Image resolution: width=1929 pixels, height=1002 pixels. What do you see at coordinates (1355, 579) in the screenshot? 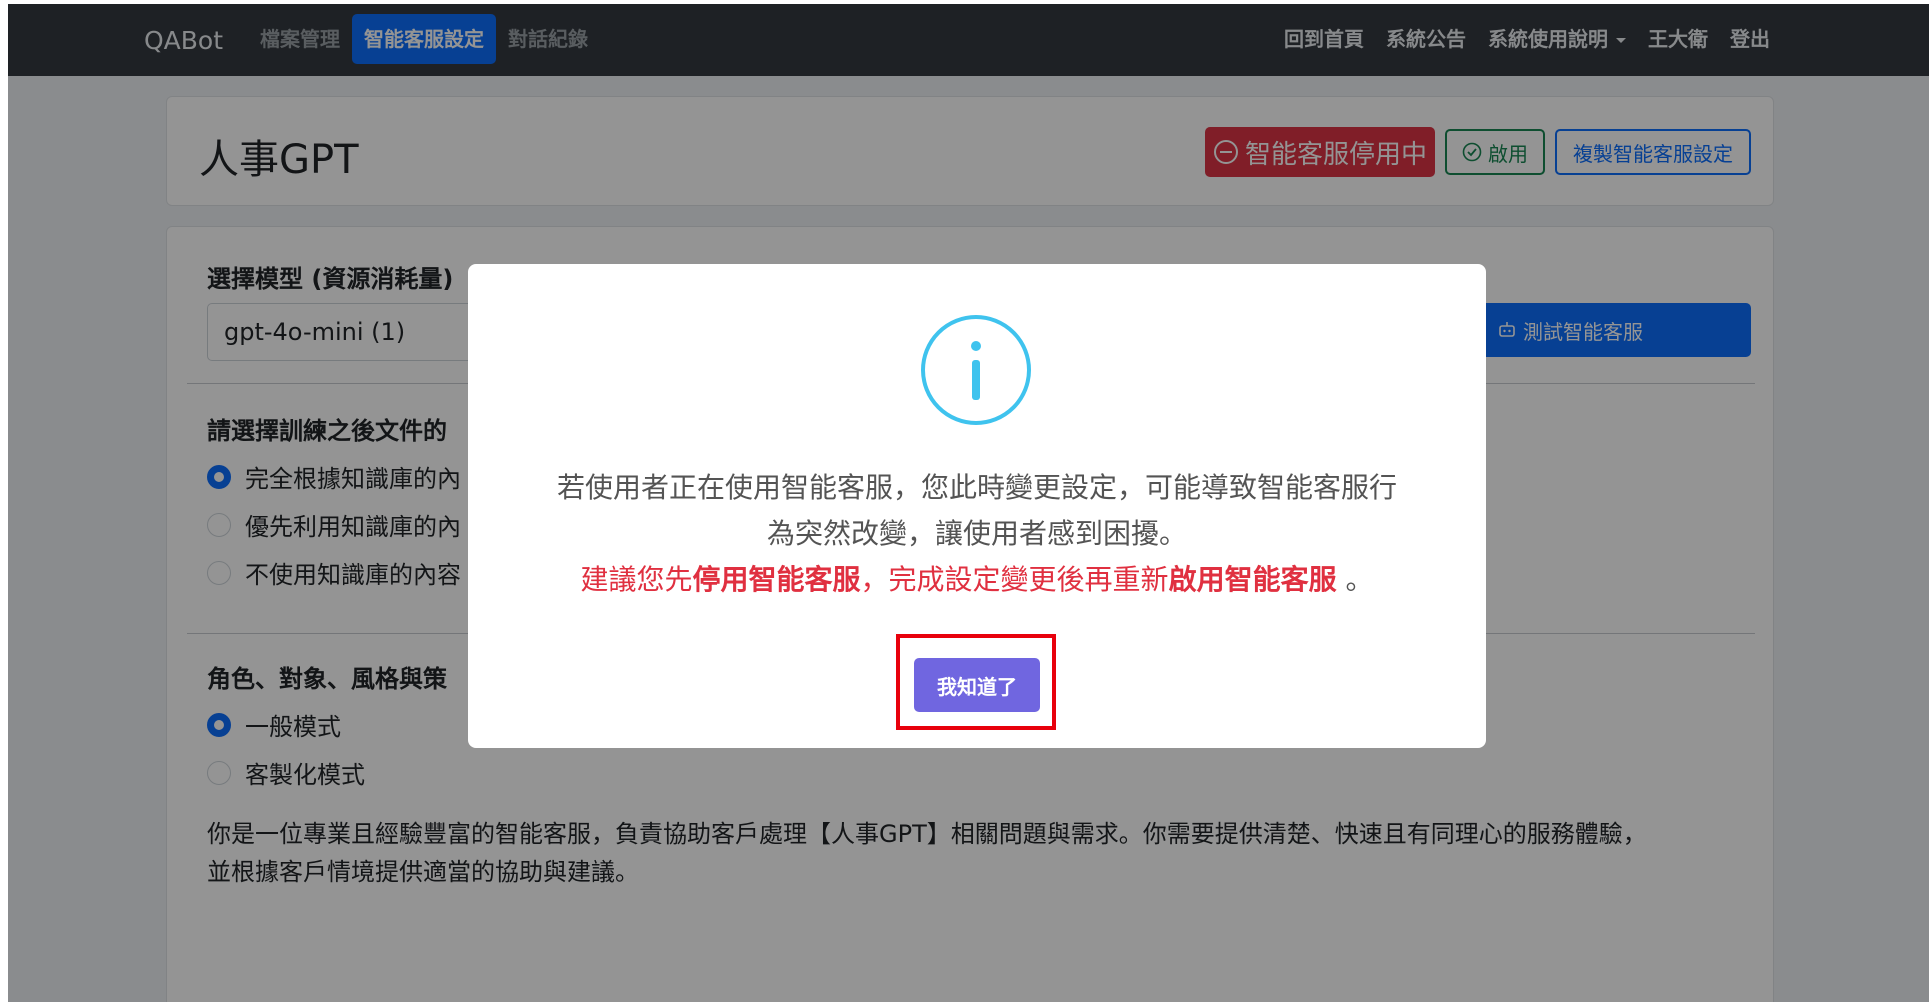
I see `suggestion-end: 。` at bounding box center [1355, 579].